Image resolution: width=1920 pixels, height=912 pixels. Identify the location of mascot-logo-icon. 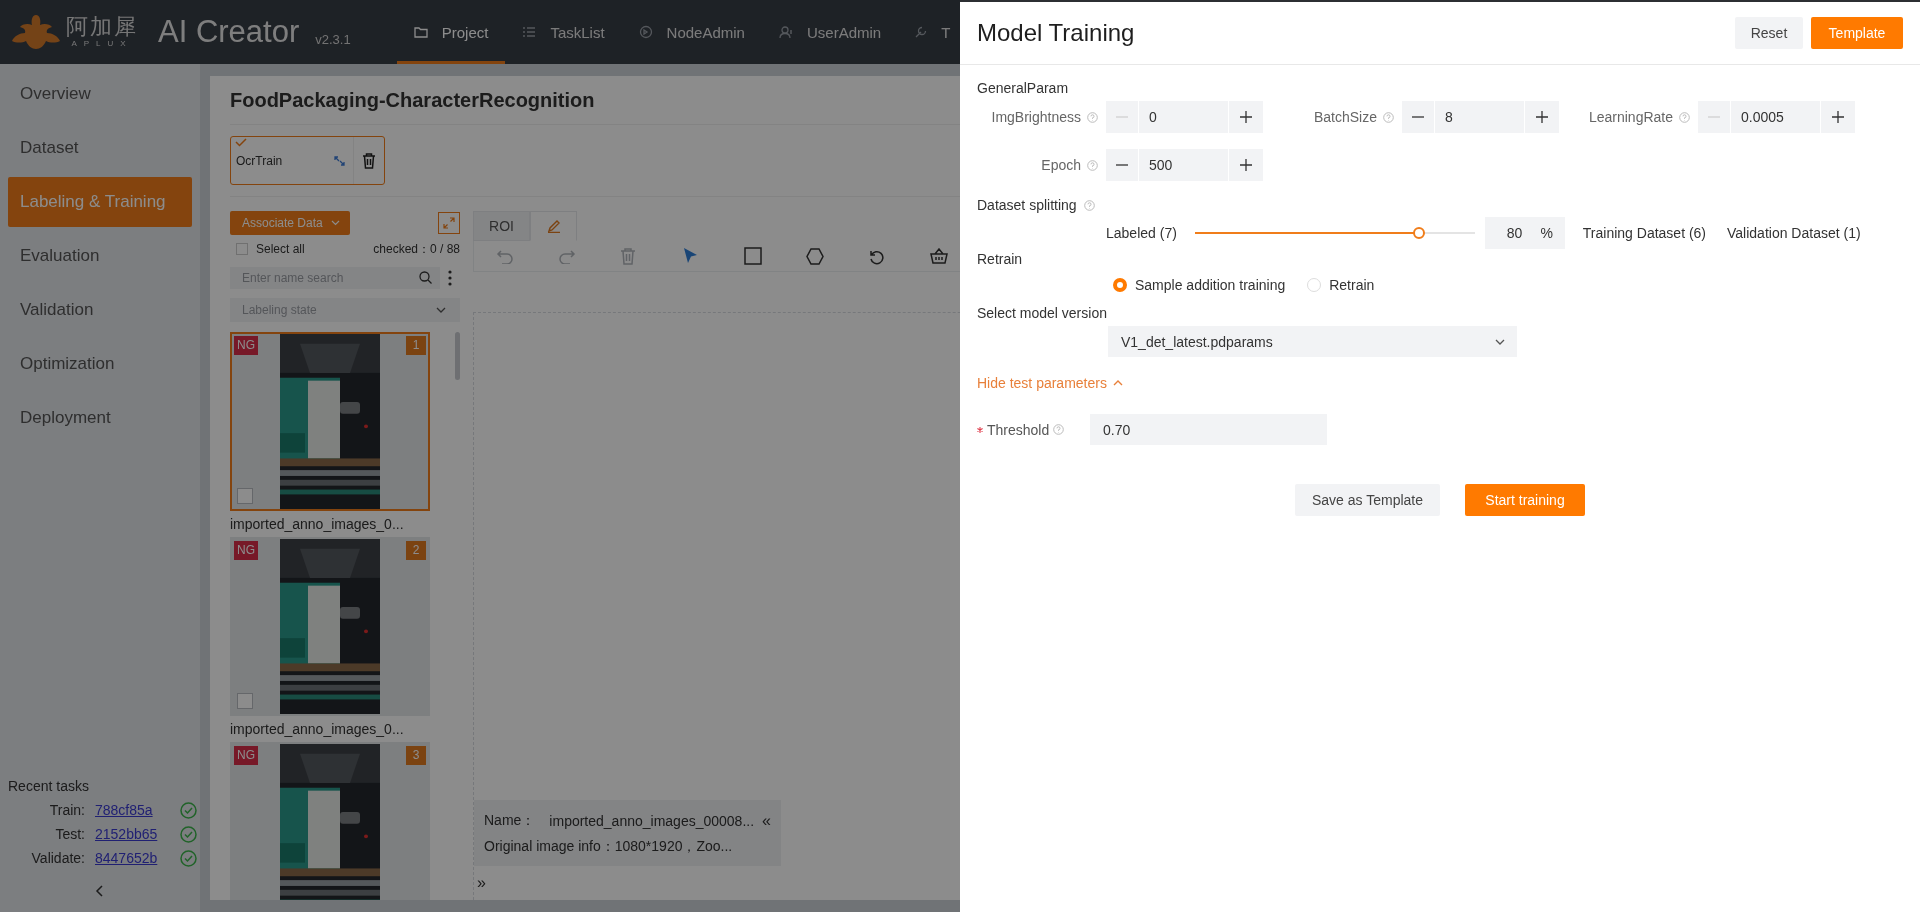
(36, 32).